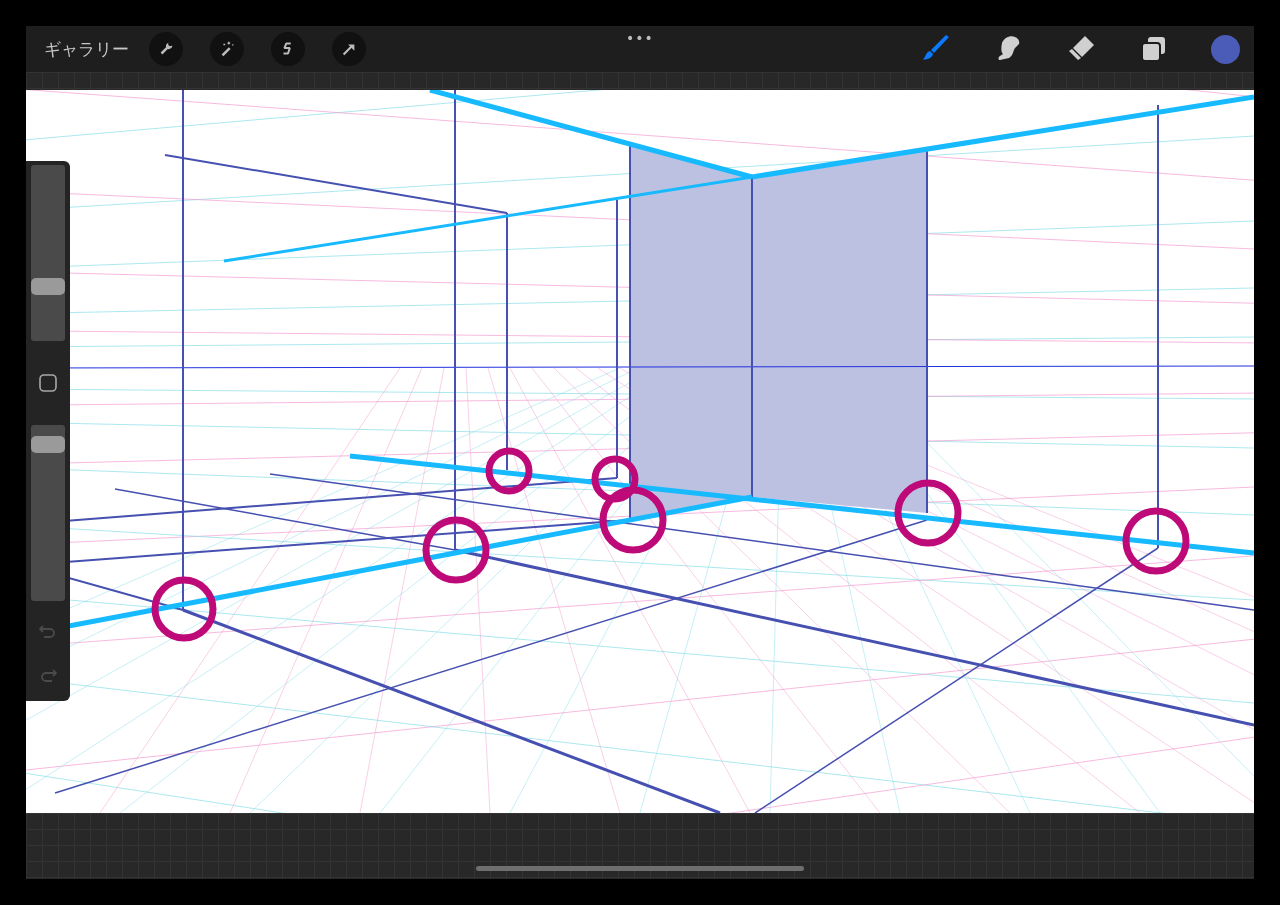 The image size is (1280, 905). Describe the element at coordinates (86, 49) in the screenshot. I see `gallery-button: ギャラリー` at that location.